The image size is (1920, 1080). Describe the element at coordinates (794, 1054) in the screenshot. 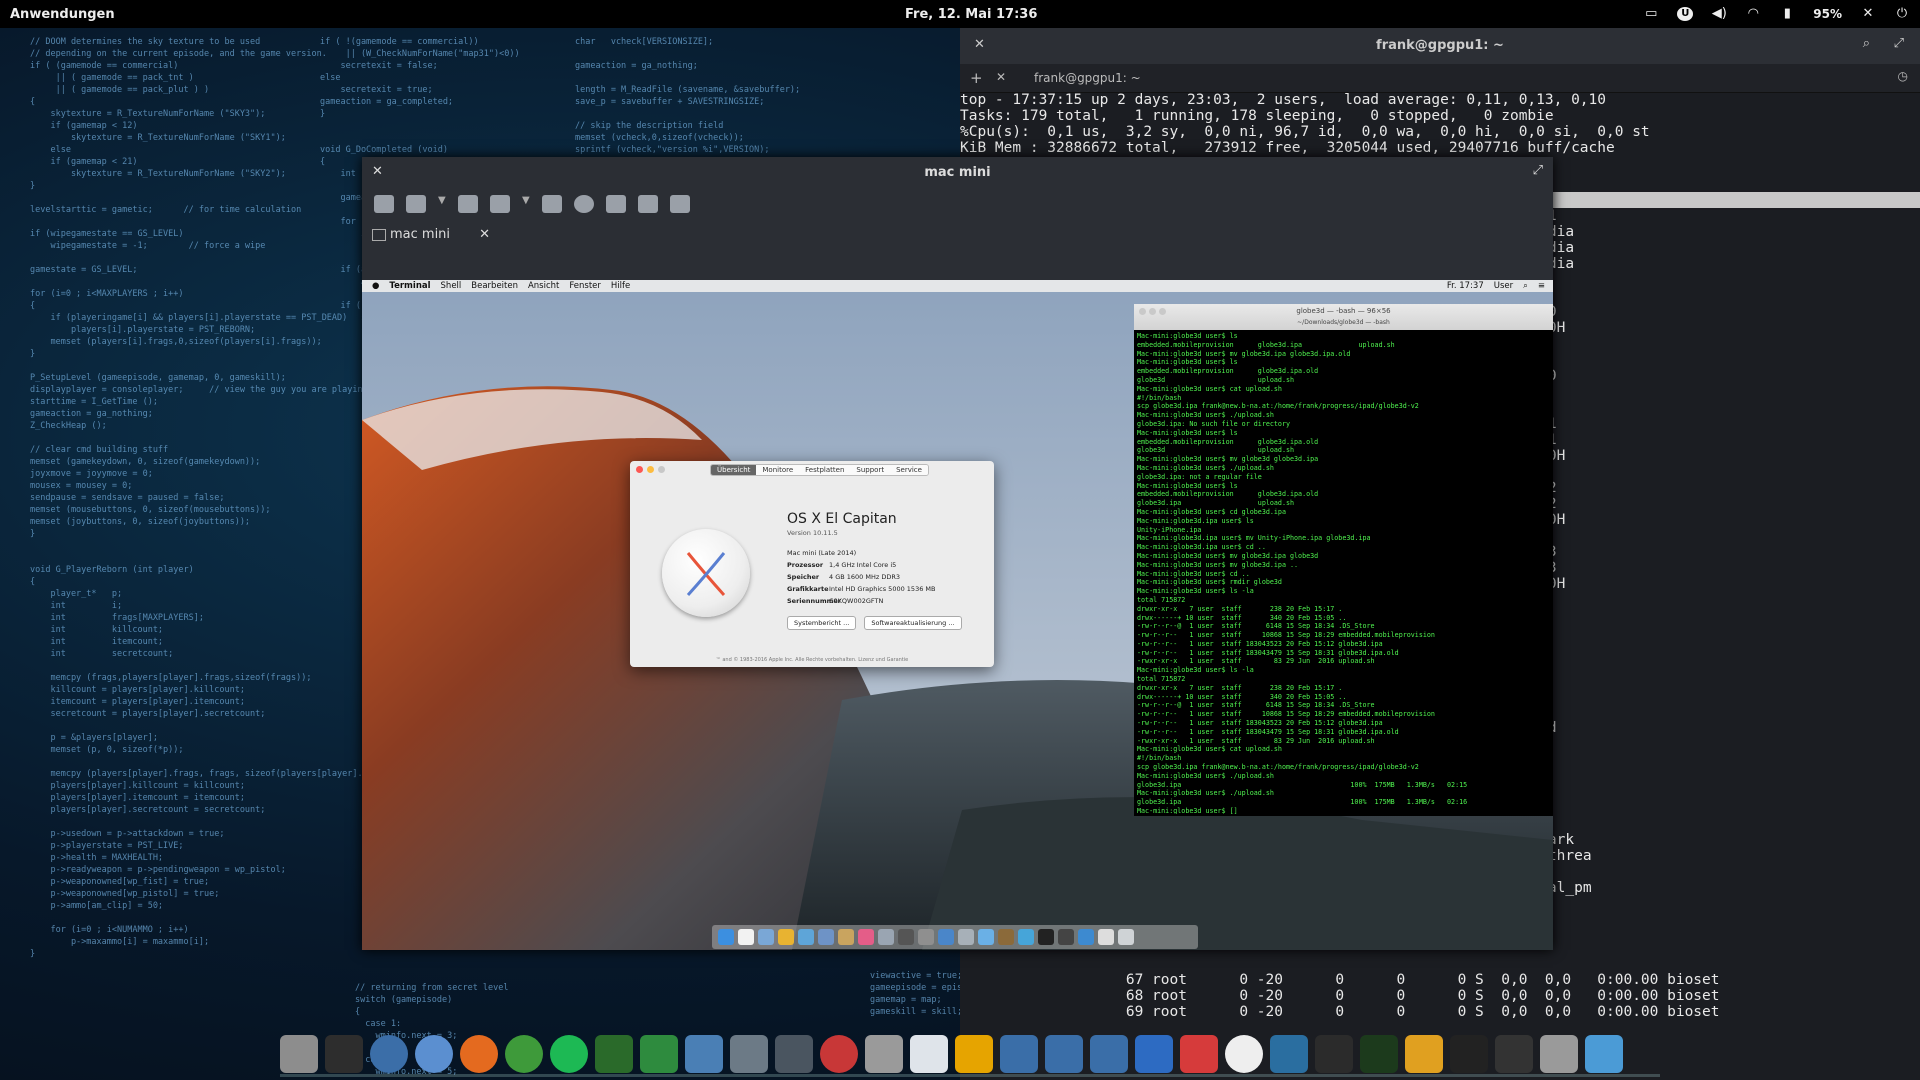

I see `remote-desktop-icon` at that location.